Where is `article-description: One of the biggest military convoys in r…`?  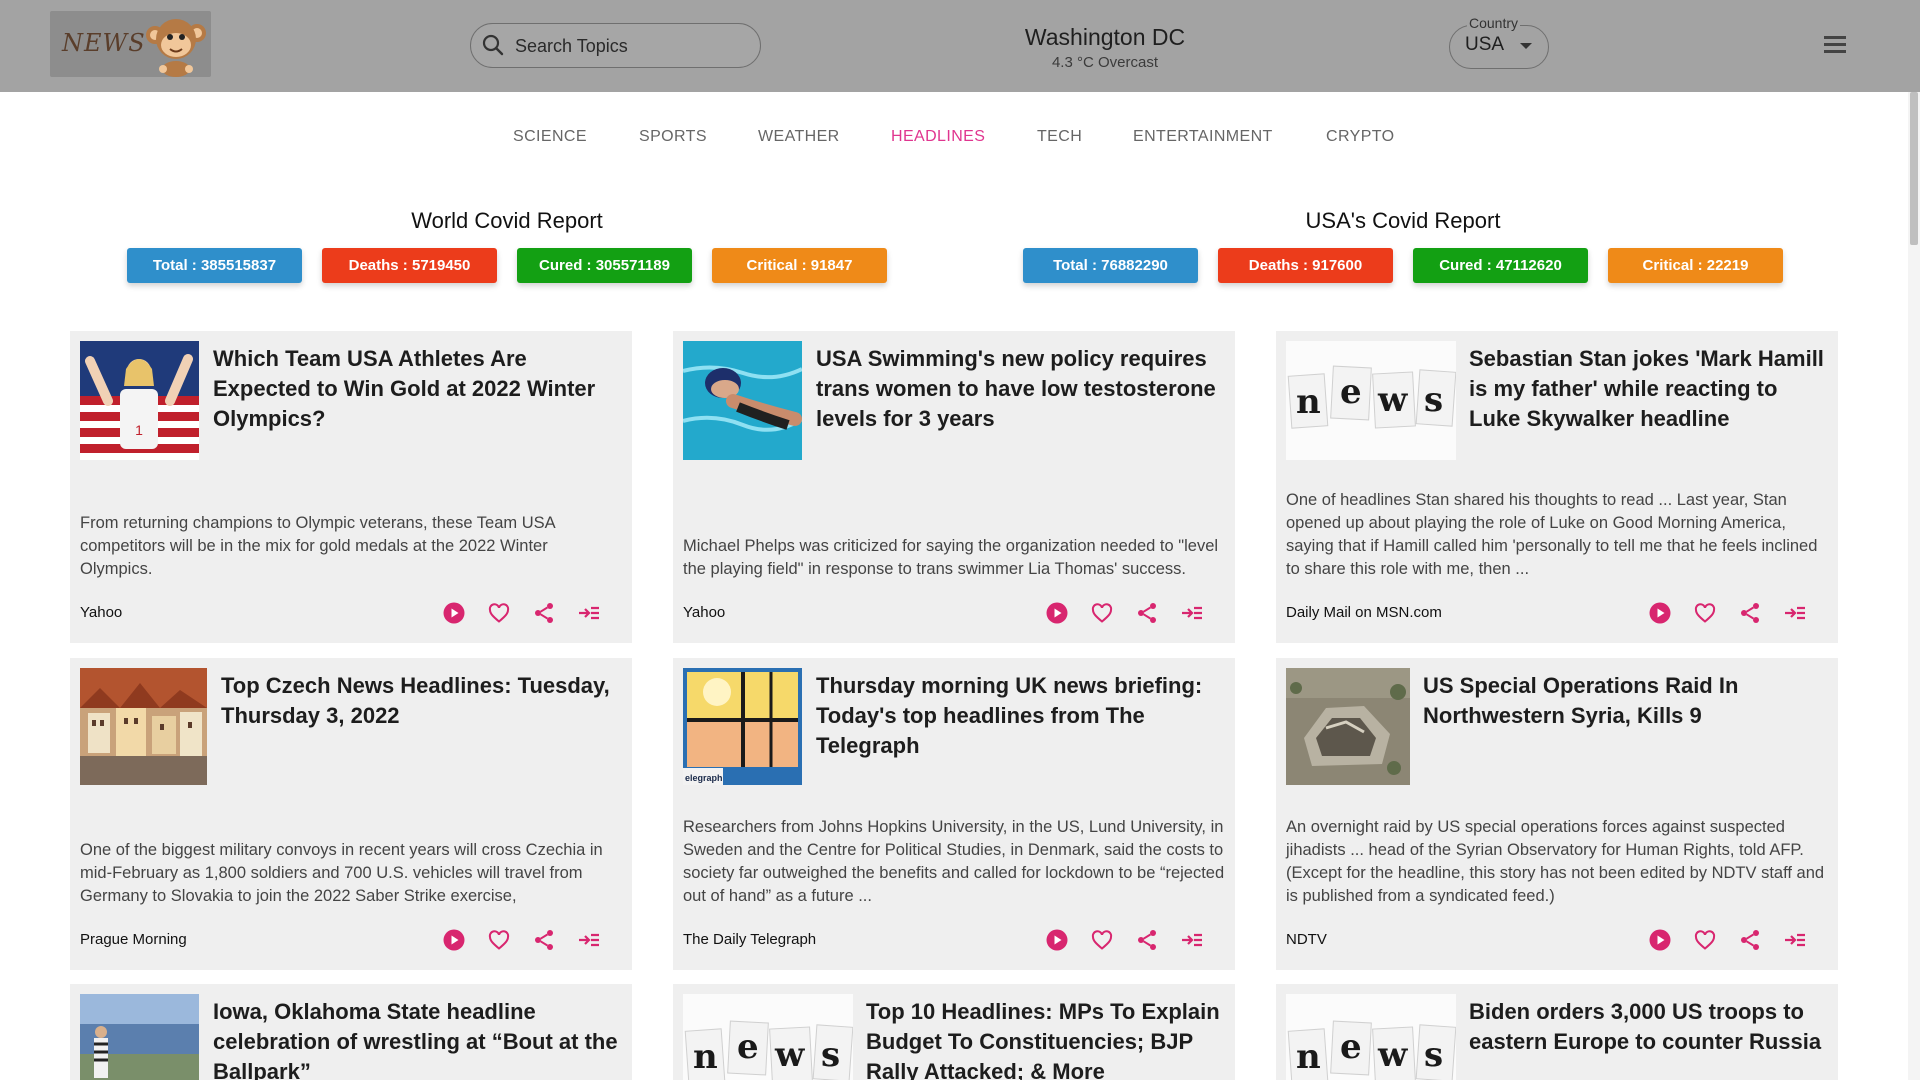
article-description: One of the biggest military convoys in r… is located at coordinates (341, 873).